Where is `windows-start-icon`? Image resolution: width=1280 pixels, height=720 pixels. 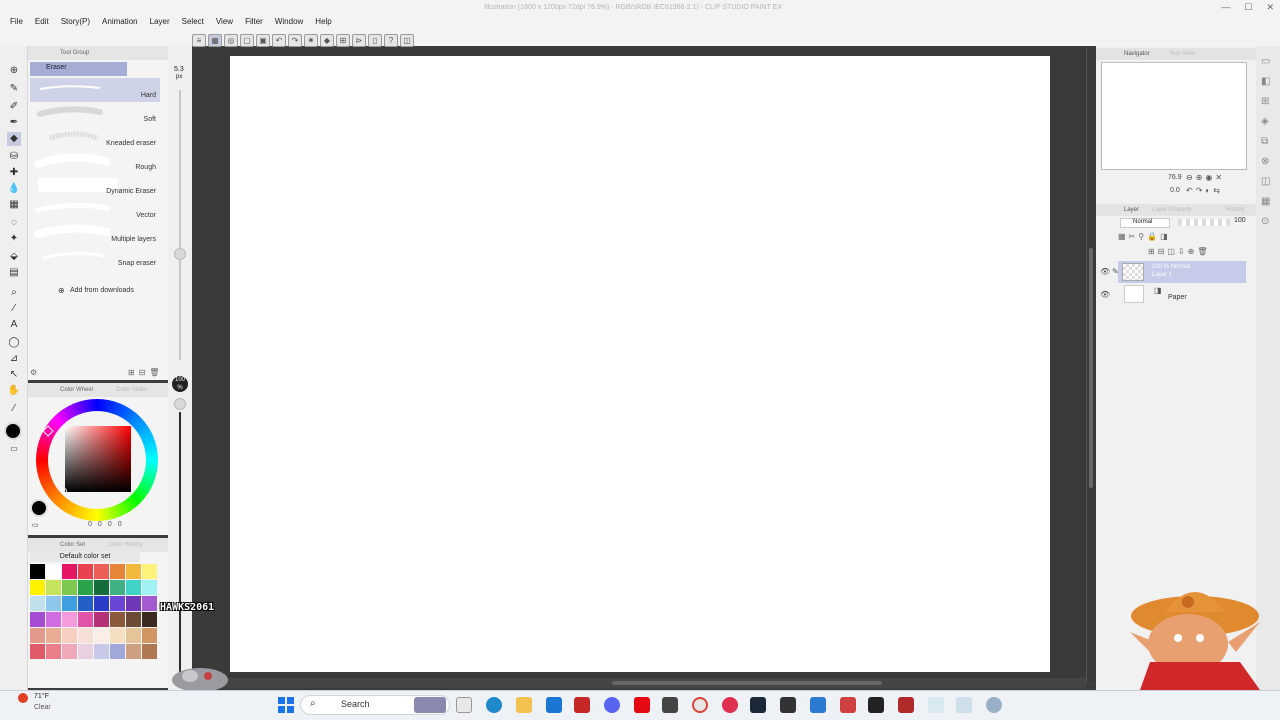 windows-start-icon is located at coordinates (286, 705).